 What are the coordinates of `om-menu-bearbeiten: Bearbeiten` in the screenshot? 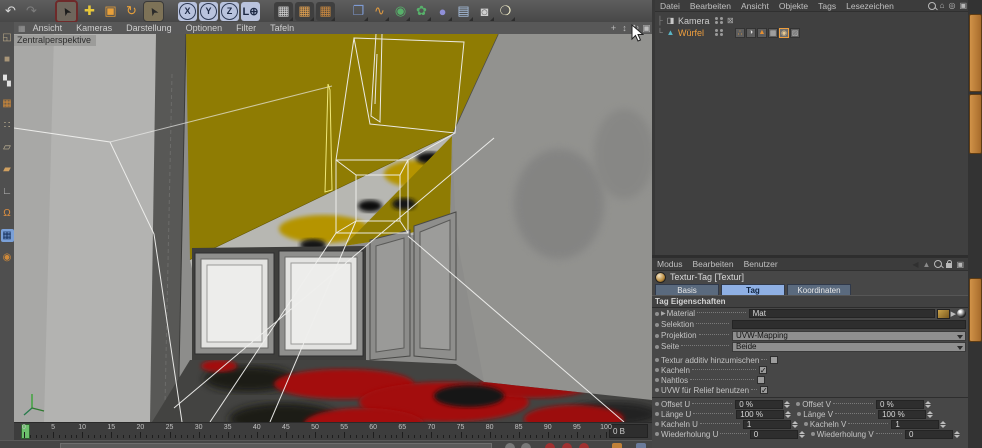 It's located at (710, 6).